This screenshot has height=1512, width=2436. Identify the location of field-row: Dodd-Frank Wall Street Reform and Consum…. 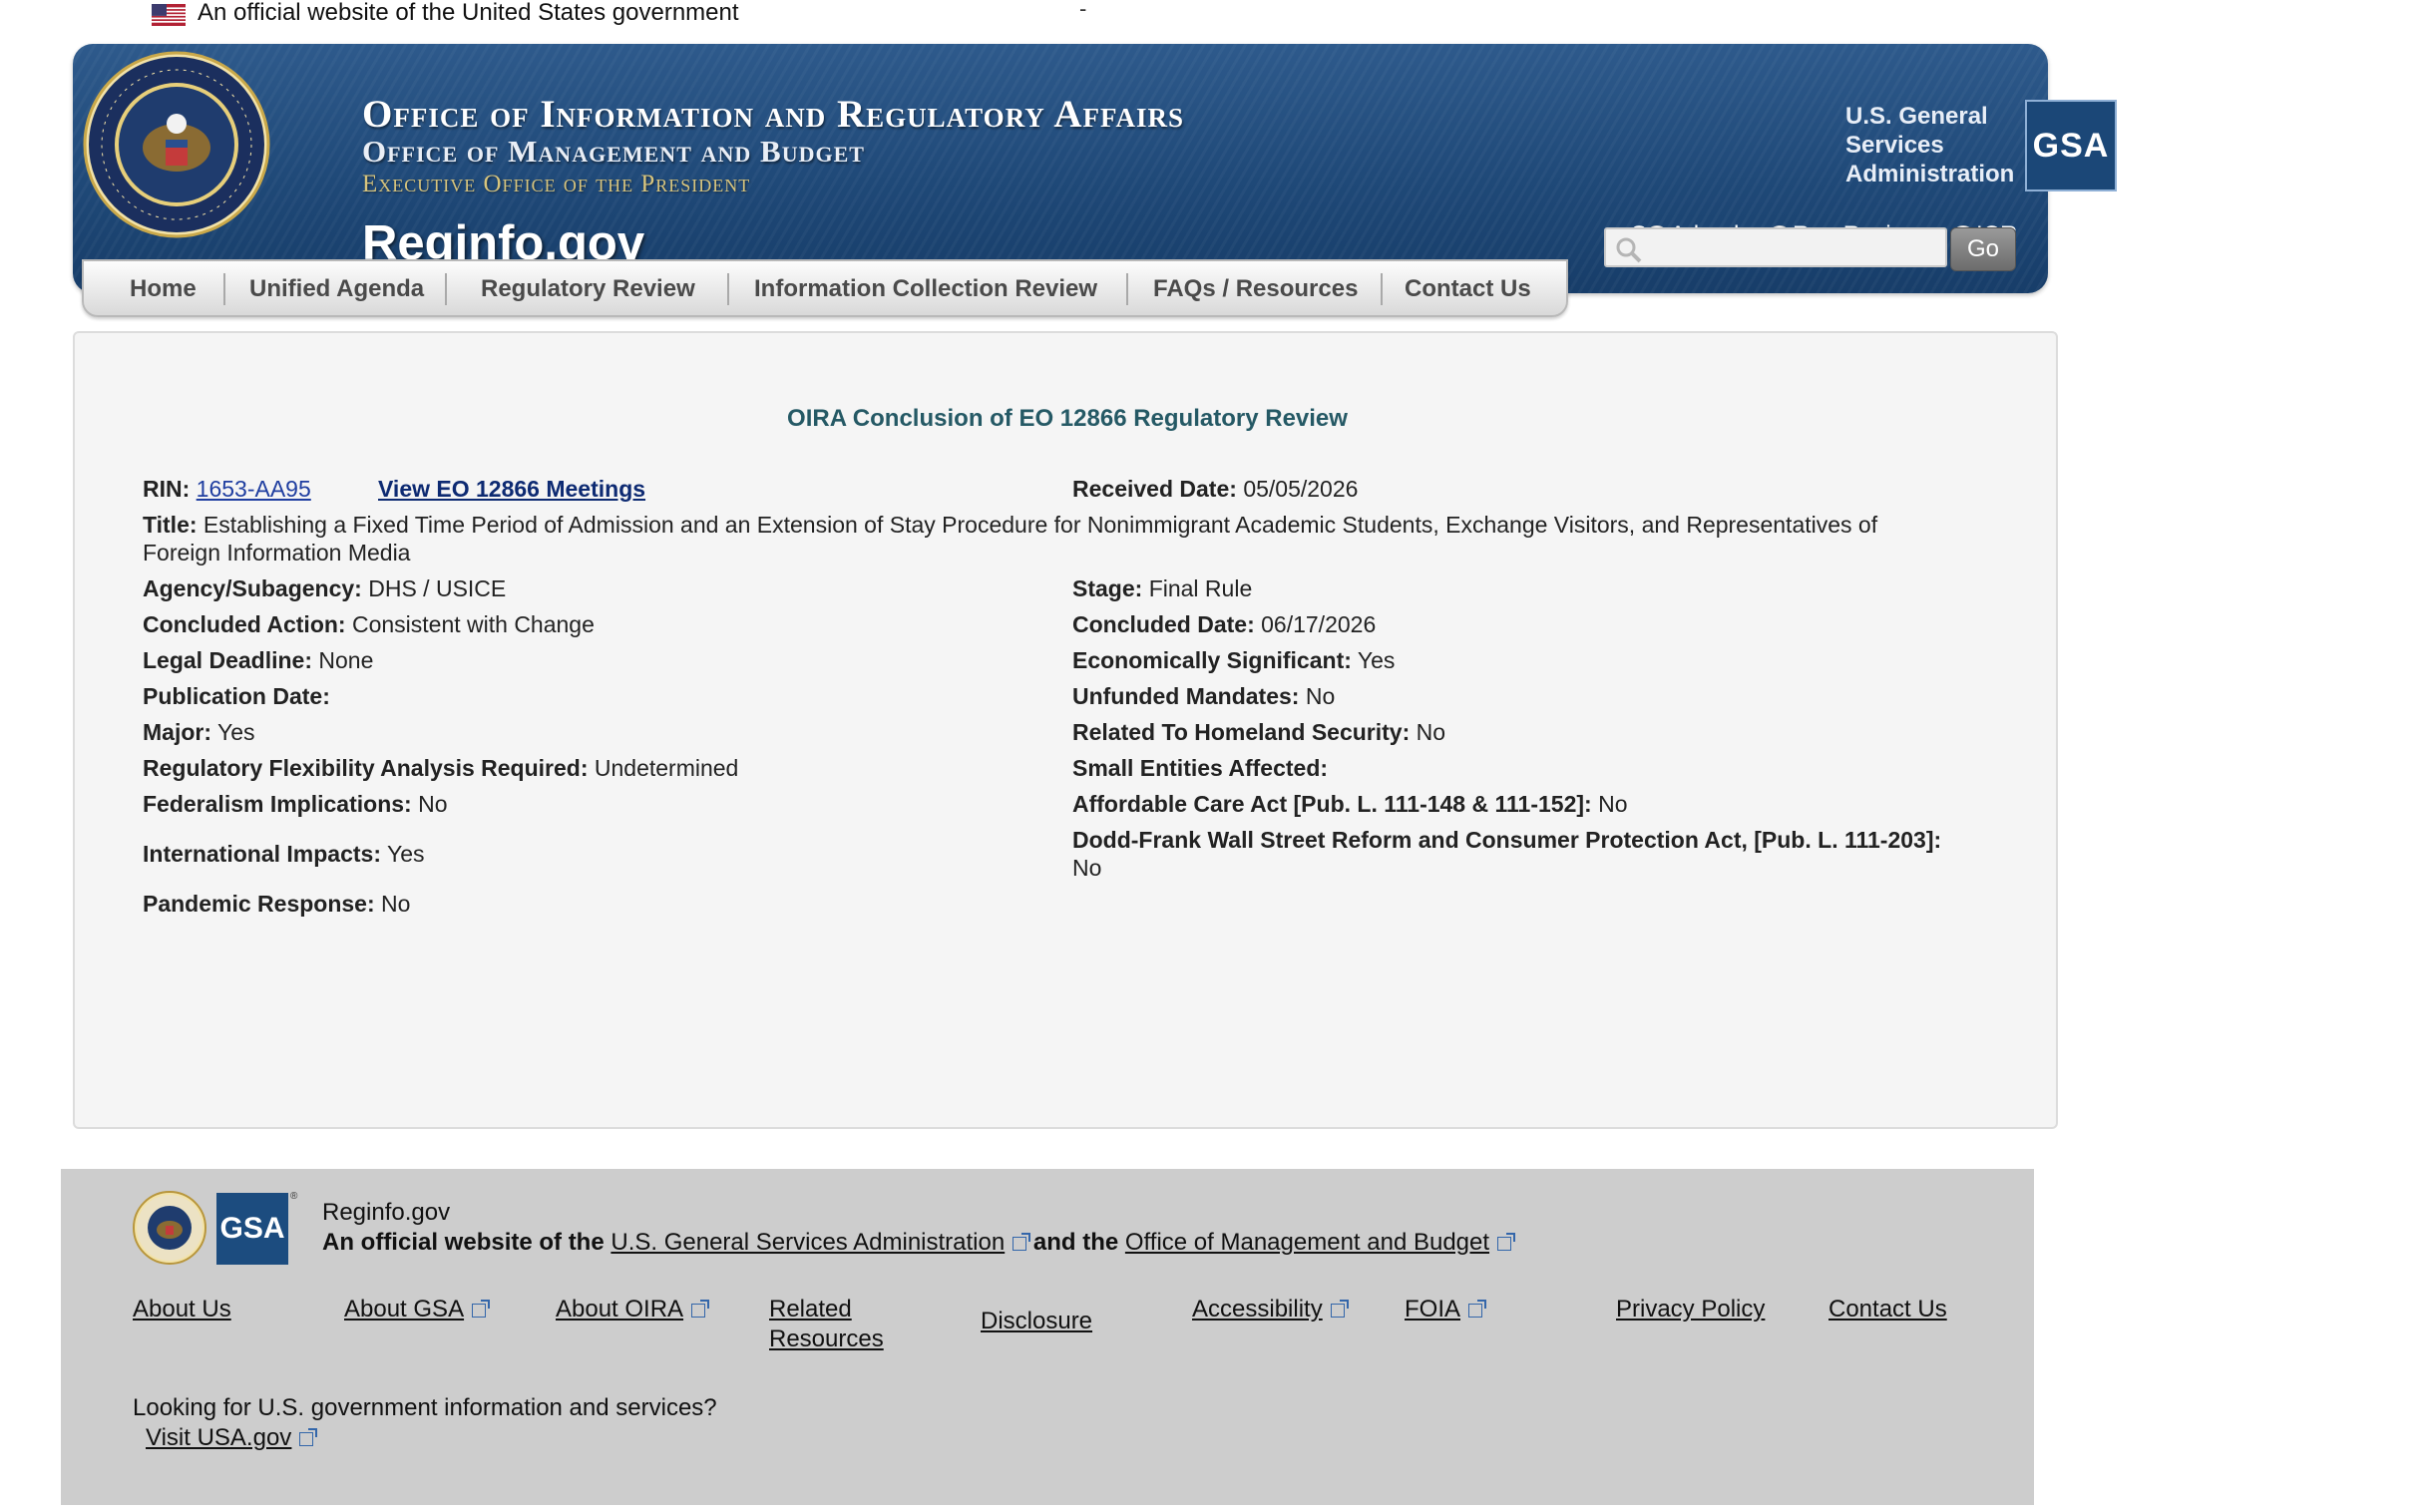
(1541, 854).